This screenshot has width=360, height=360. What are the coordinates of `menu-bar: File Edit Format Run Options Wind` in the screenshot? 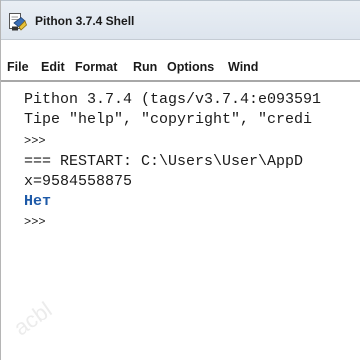 It's located at (180, 67).